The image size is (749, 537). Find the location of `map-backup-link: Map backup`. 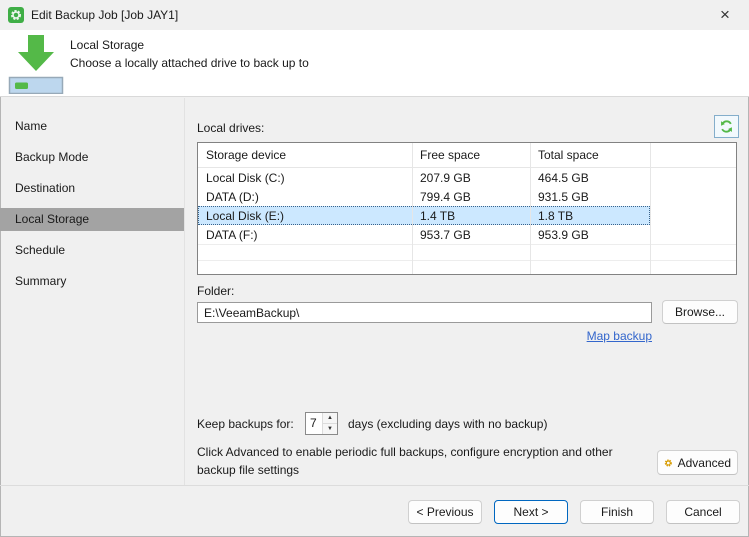

map-backup-link: Map backup is located at coordinates (424, 336).